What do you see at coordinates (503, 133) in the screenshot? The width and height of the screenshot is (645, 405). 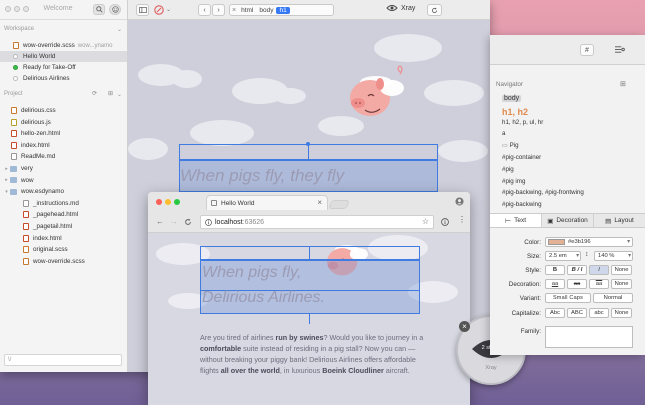 I see `navigator-item: a` at bounding box center [503, 133].